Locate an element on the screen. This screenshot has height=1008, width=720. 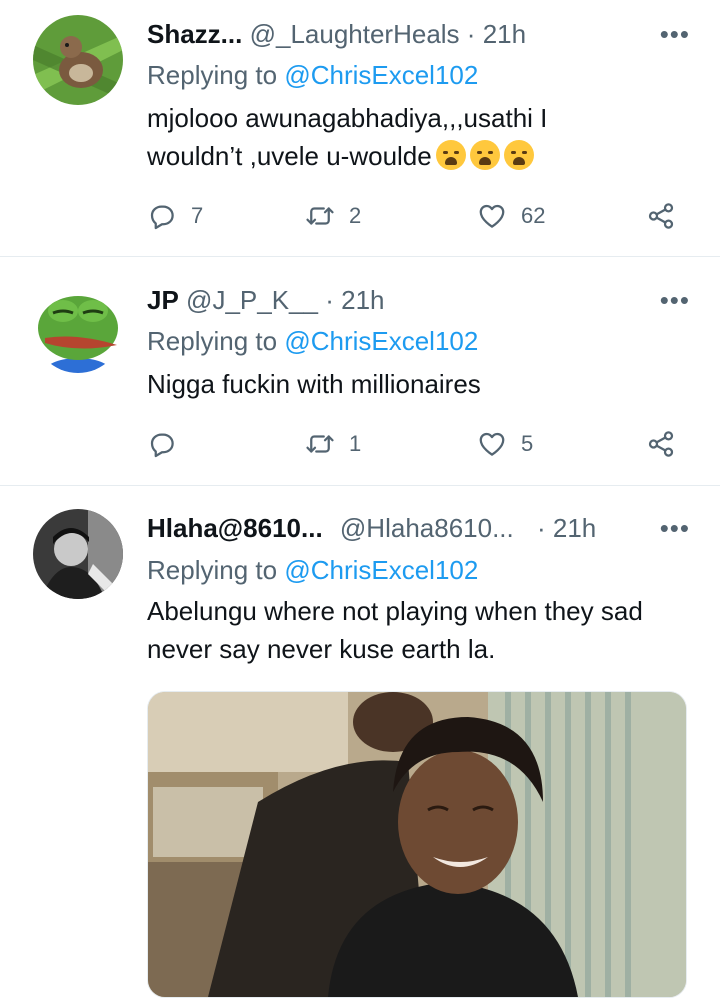
tweet-text-line: wouldn’t ,uvele u-woulde is located at coordinates (289, 156).